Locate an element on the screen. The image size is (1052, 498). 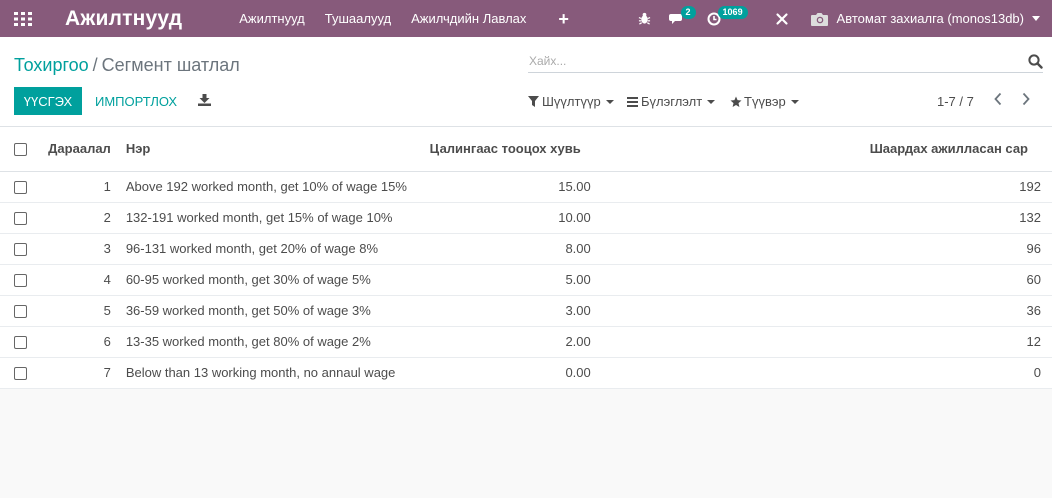
months-cell: 36 is located at coordinates (954, 311).